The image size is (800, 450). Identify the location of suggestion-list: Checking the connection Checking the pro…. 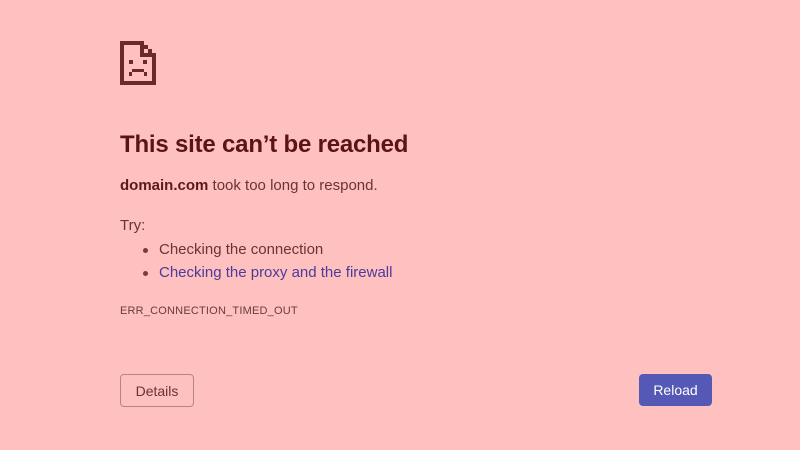
(267, 263).